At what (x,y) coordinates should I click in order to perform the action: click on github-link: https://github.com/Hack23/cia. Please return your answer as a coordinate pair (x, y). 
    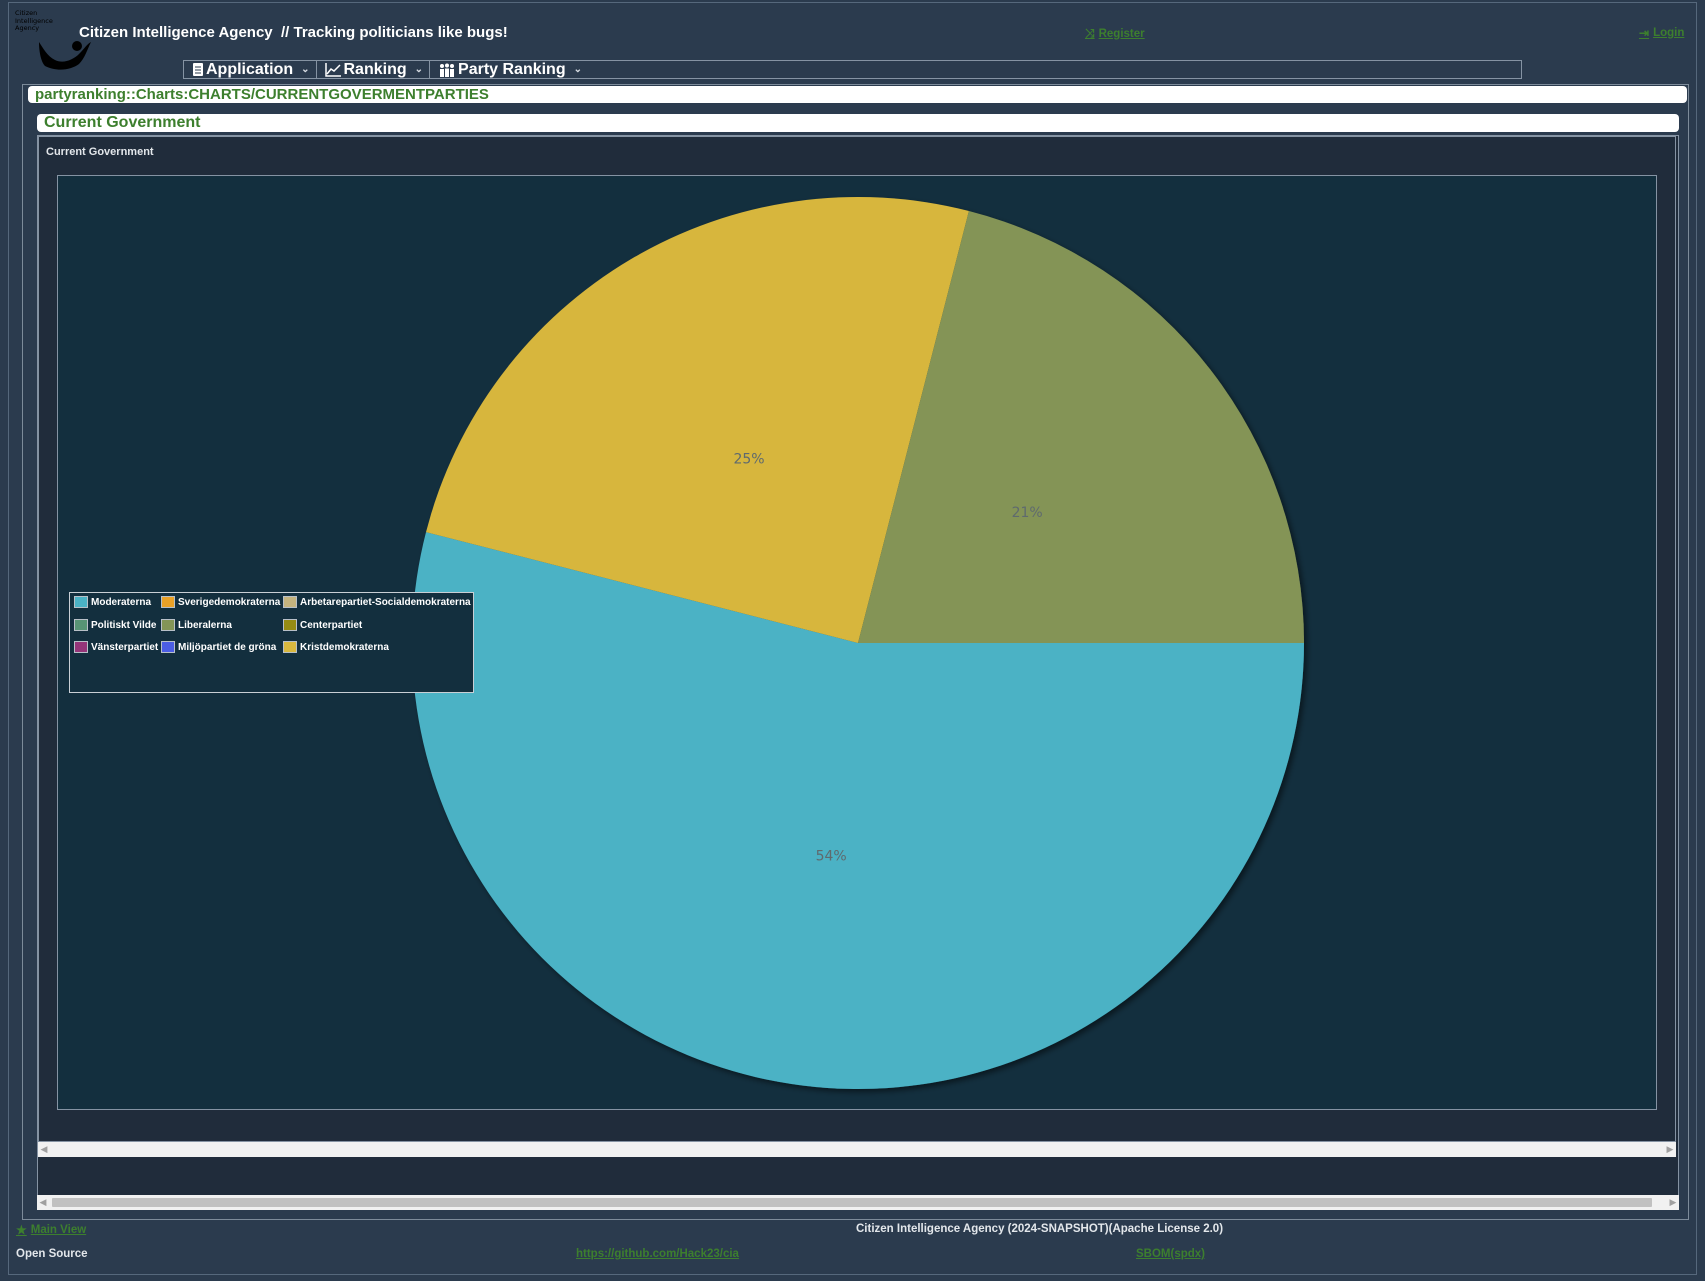
    Looking at the image, I should click on (657, 1254).